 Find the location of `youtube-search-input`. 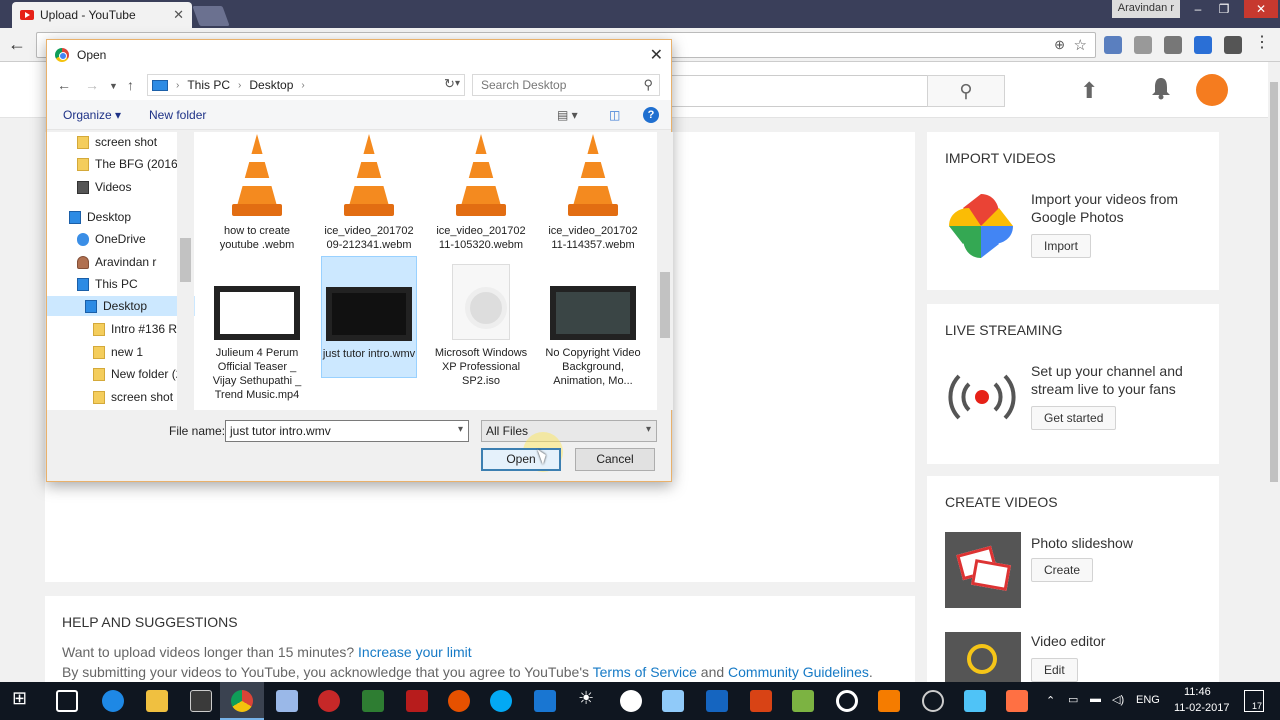

youtube-search-input is located at coordinates (794, 91).